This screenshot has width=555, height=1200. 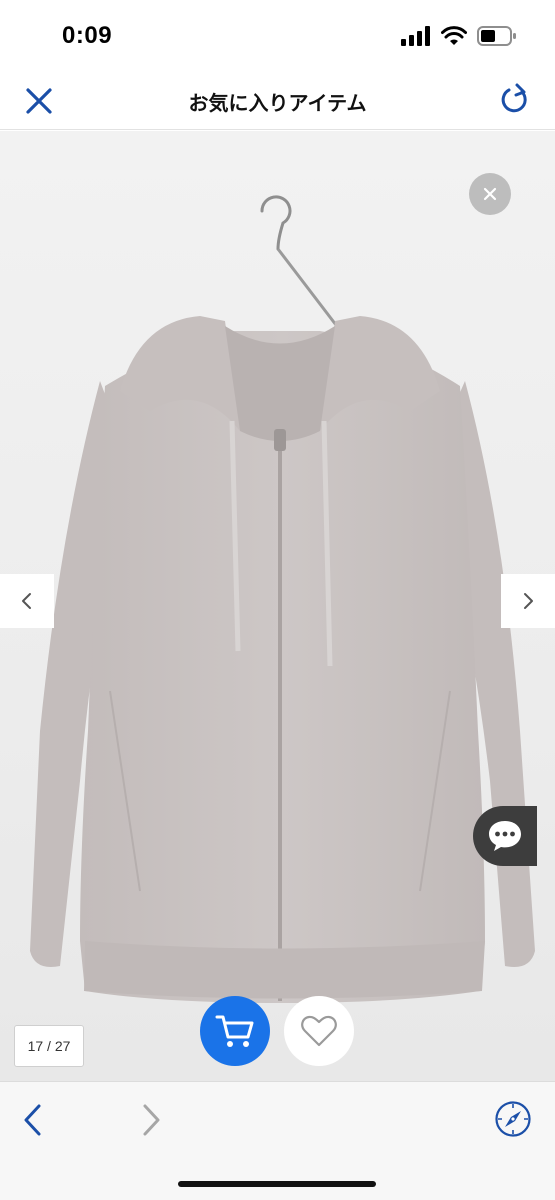 I want to click on chat-icon, so click(x=505, y=836).